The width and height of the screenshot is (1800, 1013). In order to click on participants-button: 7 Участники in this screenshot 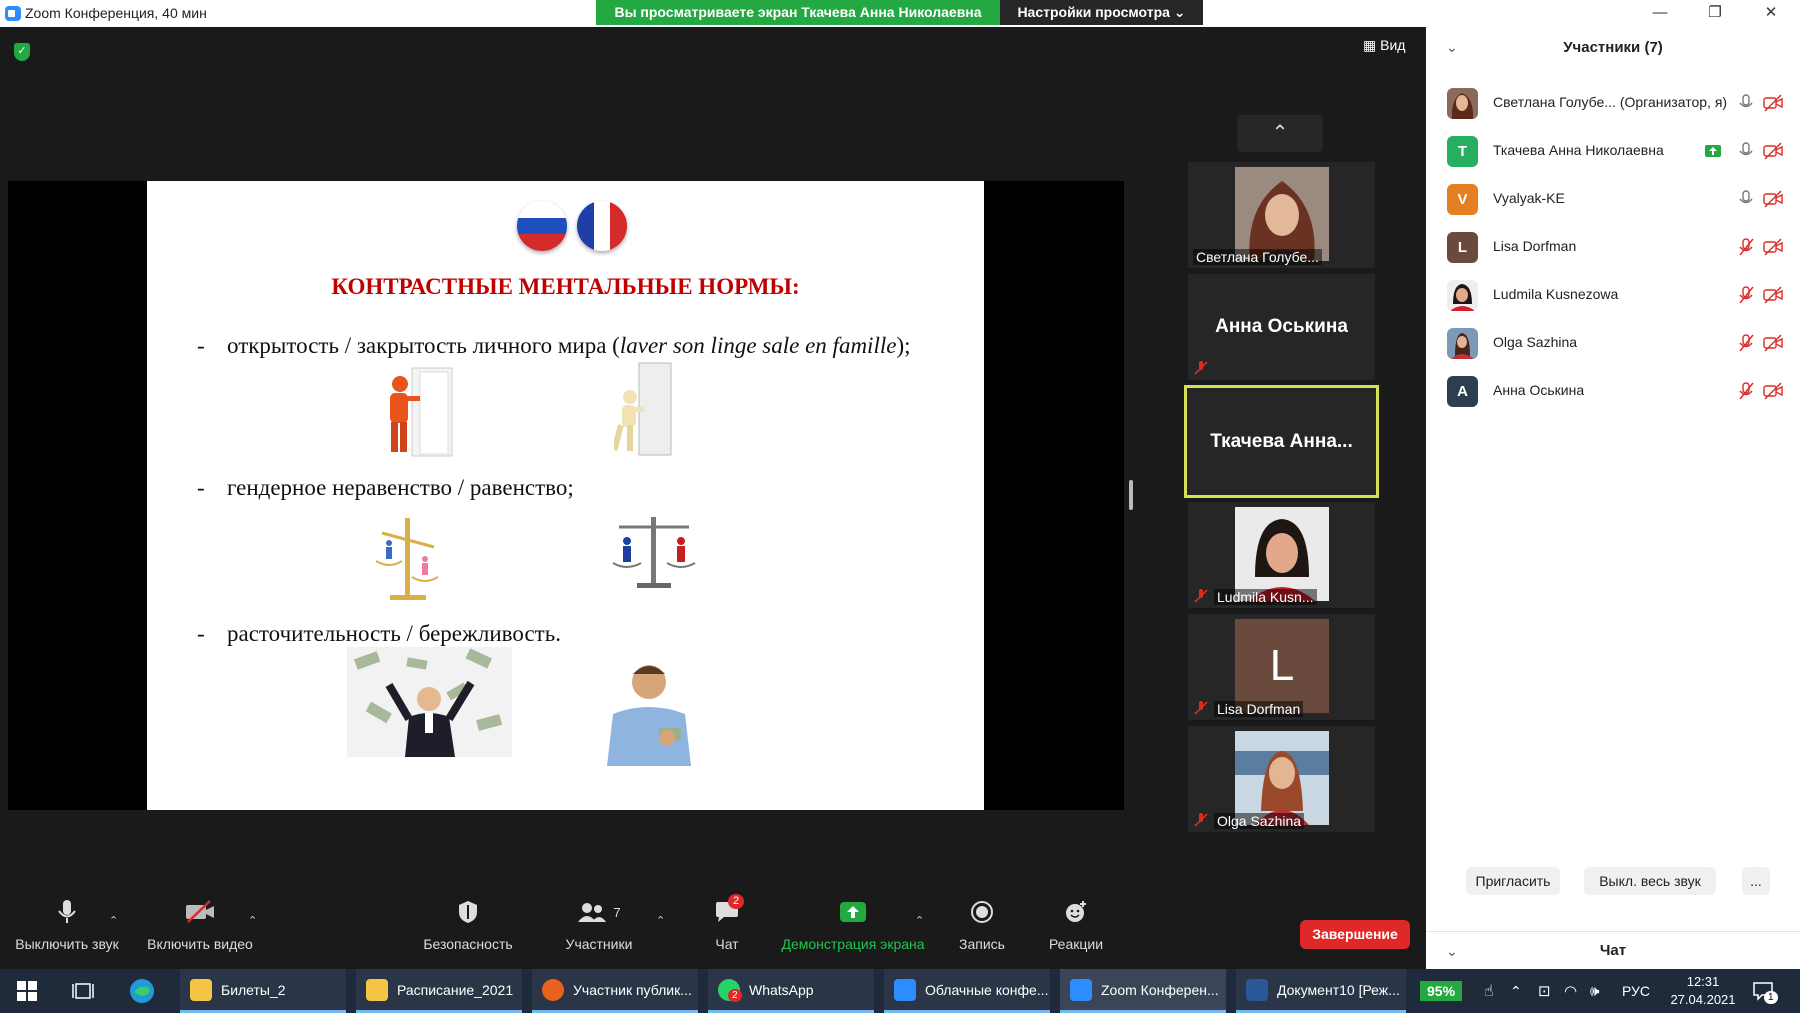, I will do `click(599, 923)`.